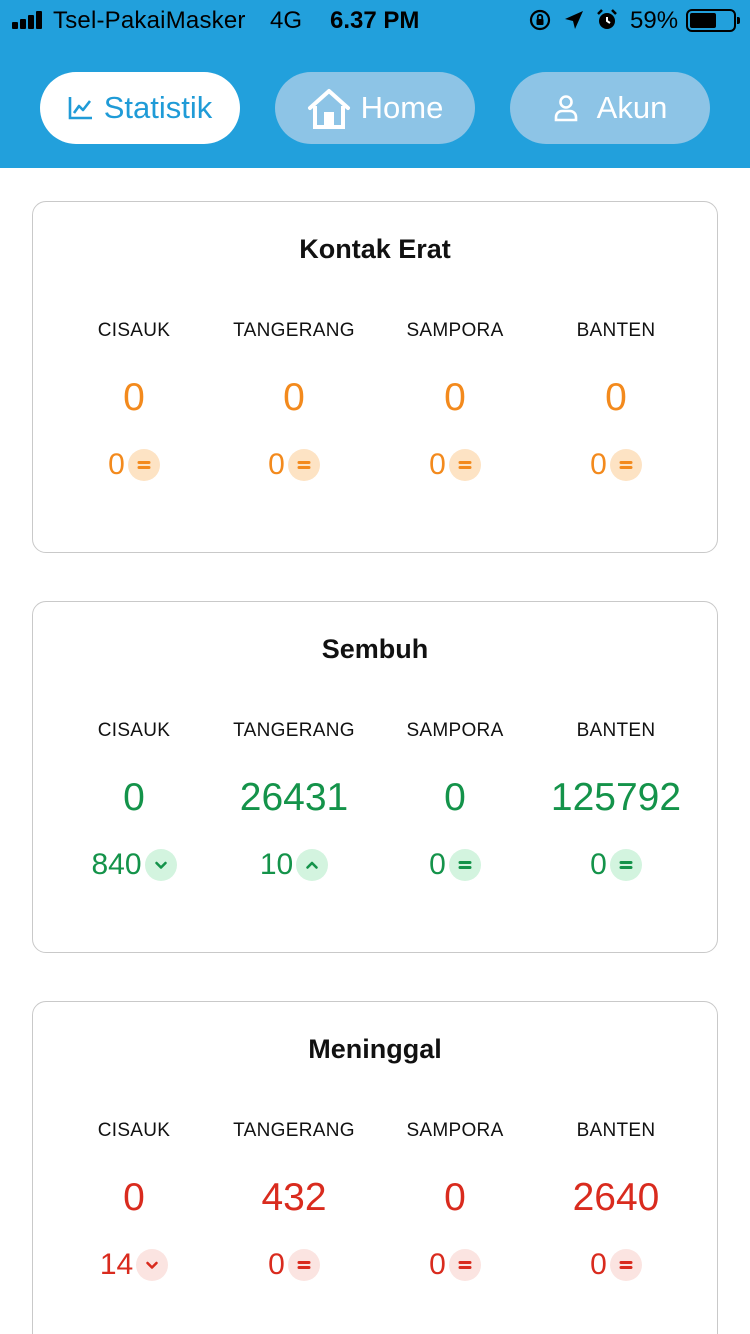  What do you see at coordinates (616, 797) in the screenshot?
I see `region-value: 125792` at bounding box center [616, 797].